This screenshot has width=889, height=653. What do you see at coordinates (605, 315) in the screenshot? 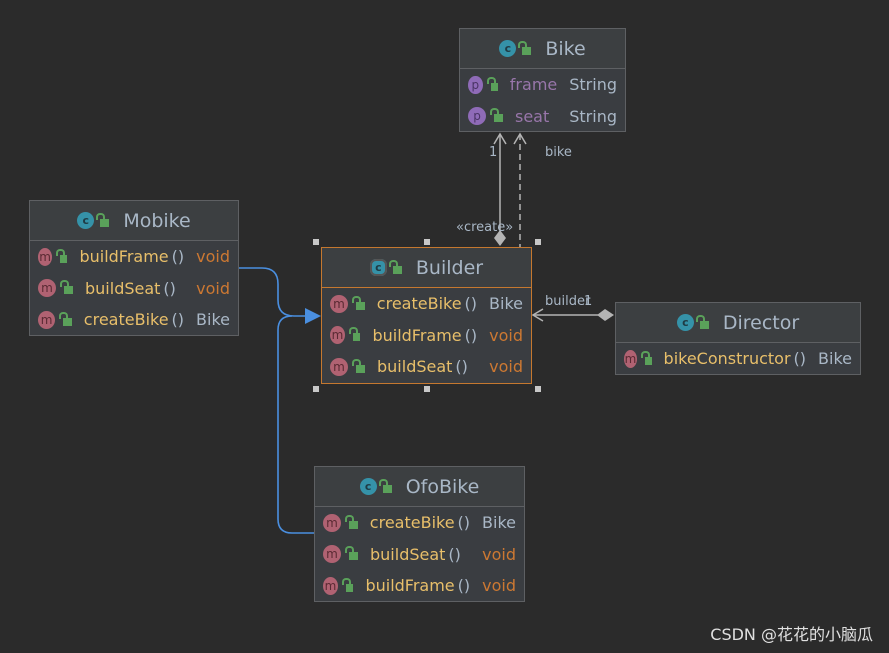
I see `composition-diamond` at bounding box center [605, 315].